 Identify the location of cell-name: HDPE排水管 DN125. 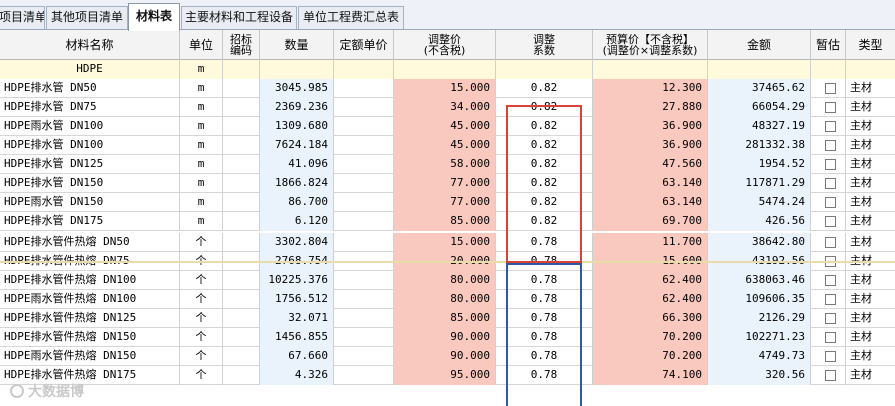
(90, 164).